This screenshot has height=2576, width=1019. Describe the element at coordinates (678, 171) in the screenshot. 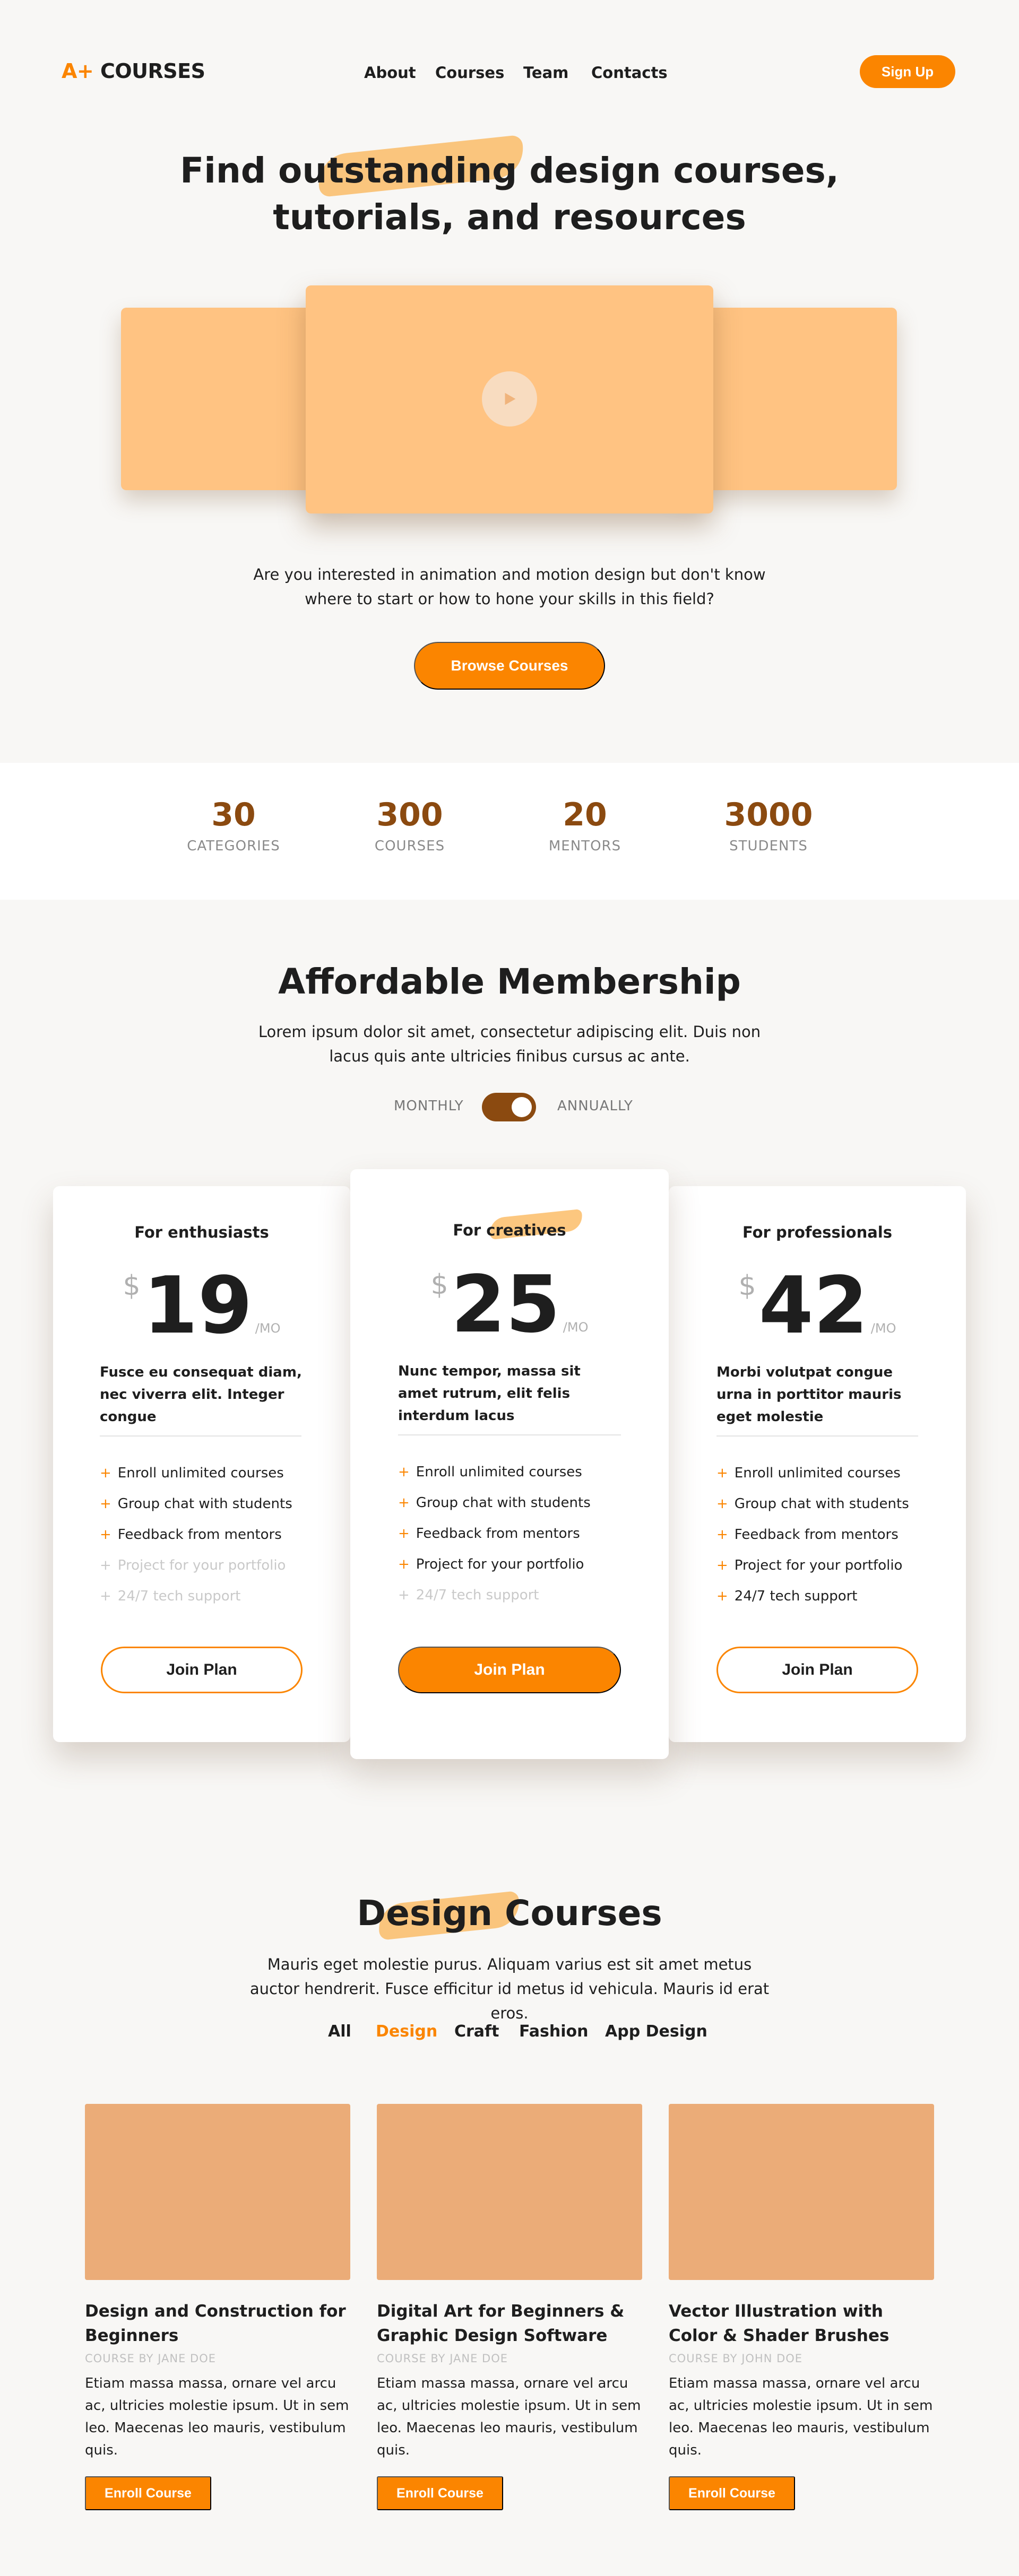

I see `hero-title-part-b: design courses,` at that location.